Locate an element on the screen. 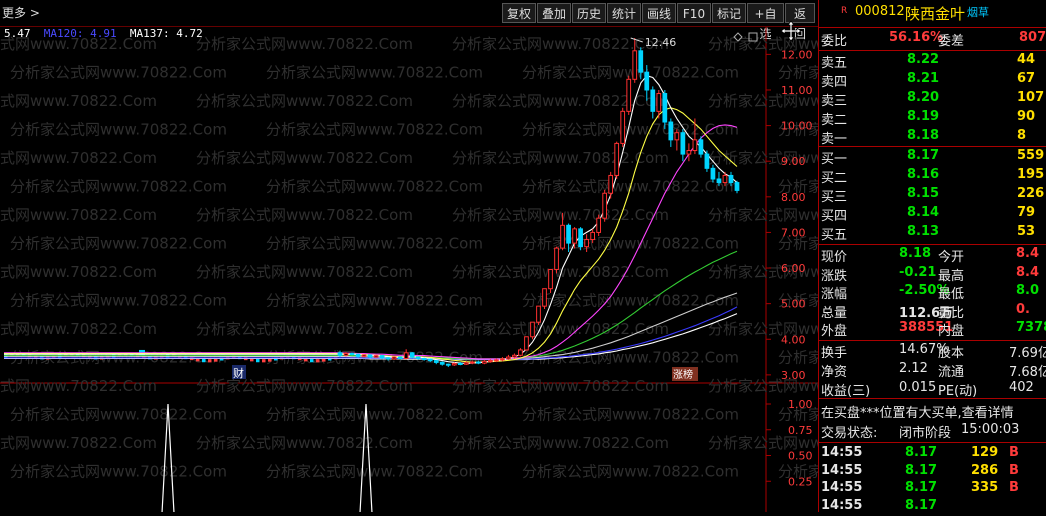  weibi-value: 56.16% is located at coordinates (916, 37).